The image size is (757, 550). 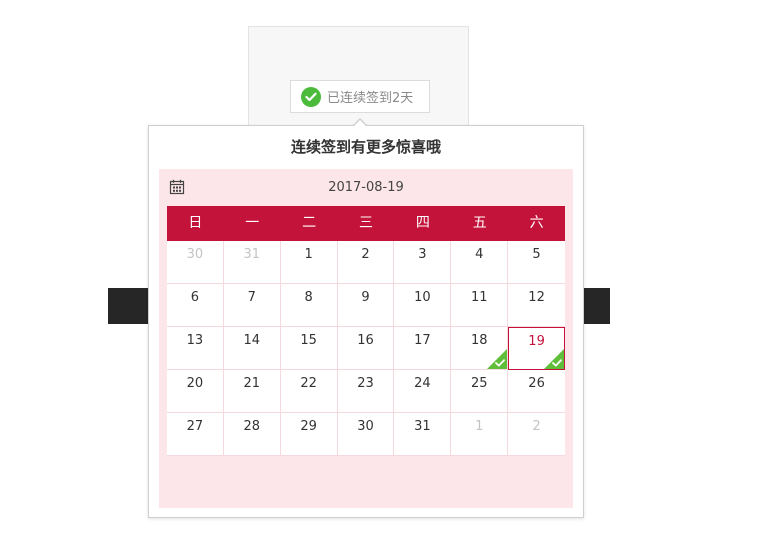 I want to click on calendar-day: 27, so click(x=195, y=434).